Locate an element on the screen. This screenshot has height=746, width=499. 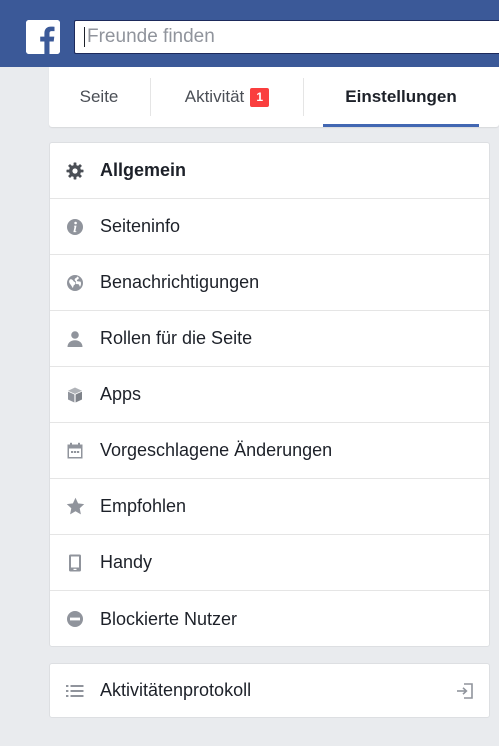
info-icon is located at coordinates (75, 227).